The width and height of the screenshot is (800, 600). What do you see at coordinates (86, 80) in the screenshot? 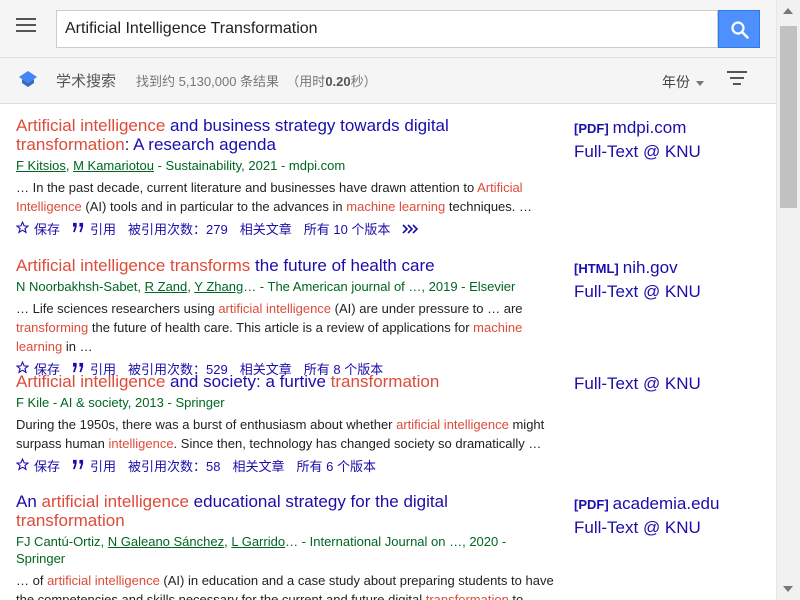
I see `product-name: 学术搜索` at bounding box center [86, 80].